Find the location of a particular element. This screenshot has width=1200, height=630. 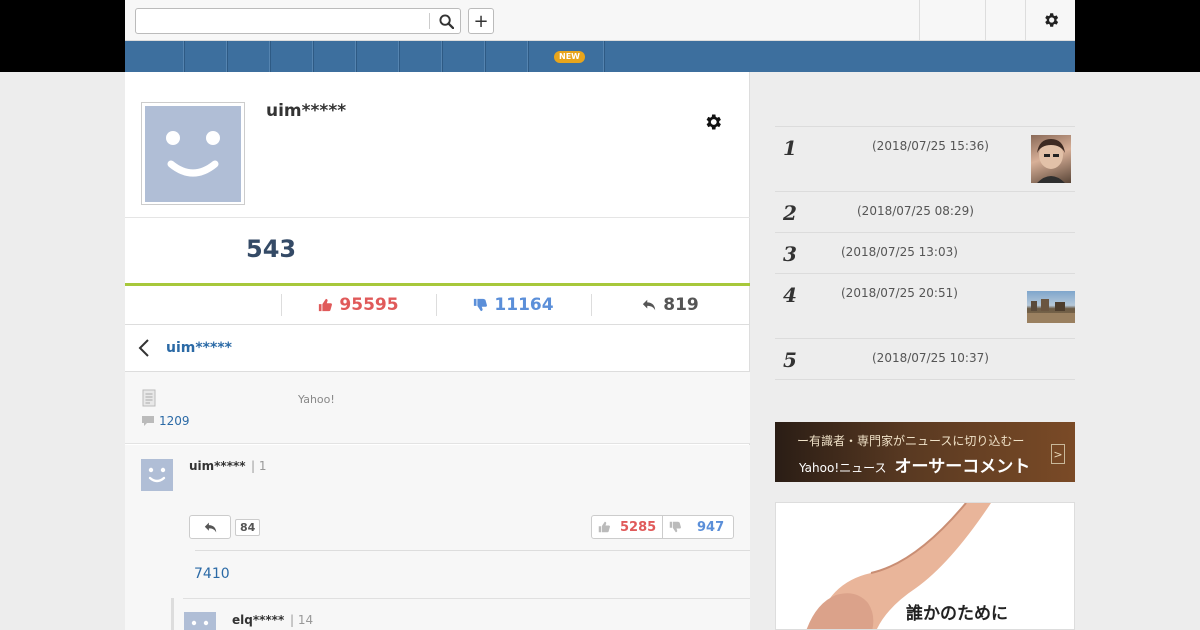

article-card: Yahoo! 1209 is located at coordinates (437, 408).